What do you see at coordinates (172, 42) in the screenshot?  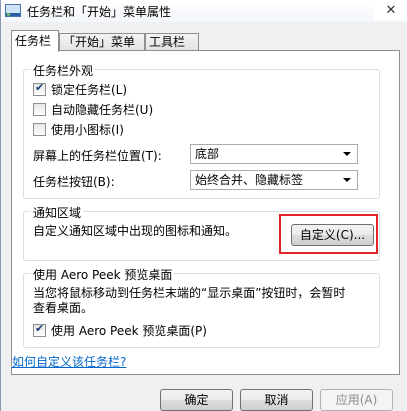 I see `tab-toolbars: 工具栏` at bounding box center [172, 42].